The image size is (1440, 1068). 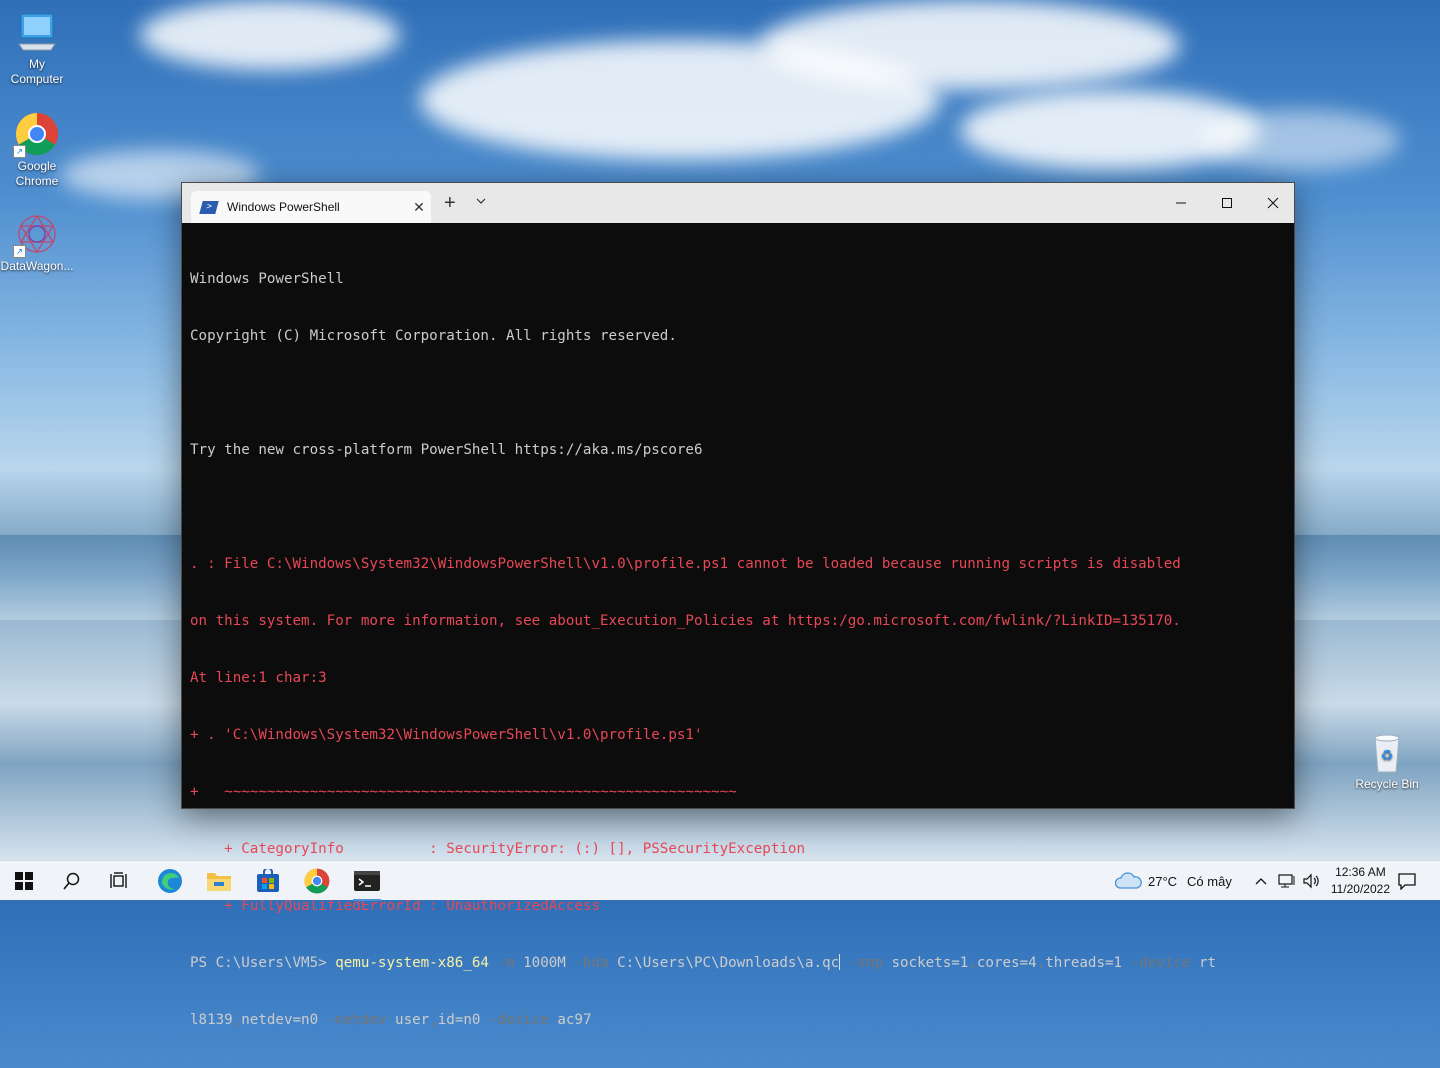 What do you see at coordinates (283, 207) in the screenshot?
I see `tab-title: Windows PowerShell` at bounding box center [283, 207].